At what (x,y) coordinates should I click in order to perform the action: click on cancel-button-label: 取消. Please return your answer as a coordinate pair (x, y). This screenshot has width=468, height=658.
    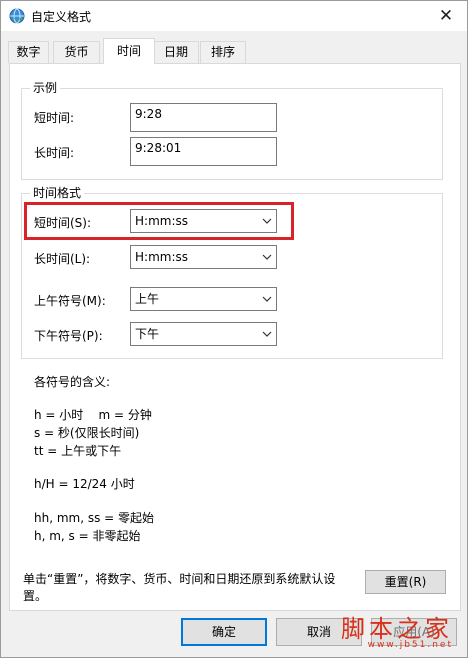
    Looking at the image, I should click on (318, 632).